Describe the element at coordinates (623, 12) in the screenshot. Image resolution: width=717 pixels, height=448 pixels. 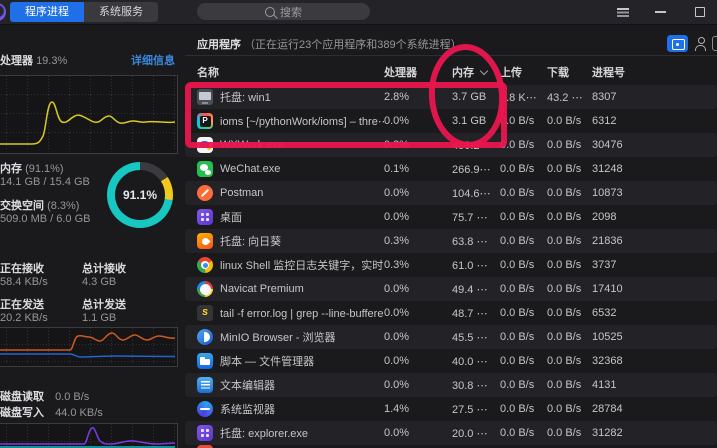
I see `menu-icon` at that location.